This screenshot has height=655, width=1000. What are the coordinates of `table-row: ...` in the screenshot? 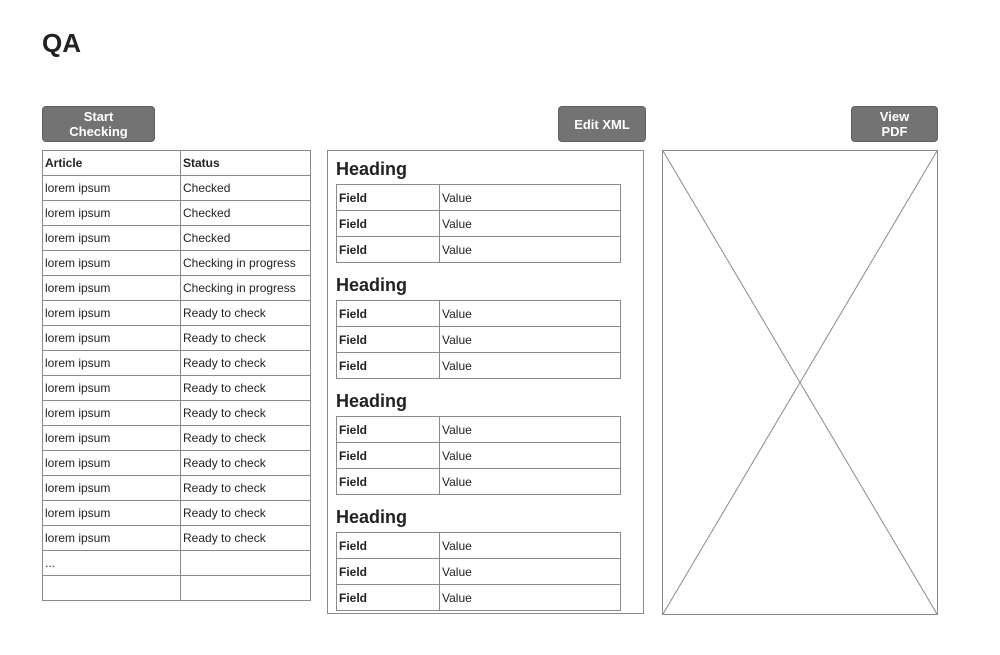 It's located at (176, 563).